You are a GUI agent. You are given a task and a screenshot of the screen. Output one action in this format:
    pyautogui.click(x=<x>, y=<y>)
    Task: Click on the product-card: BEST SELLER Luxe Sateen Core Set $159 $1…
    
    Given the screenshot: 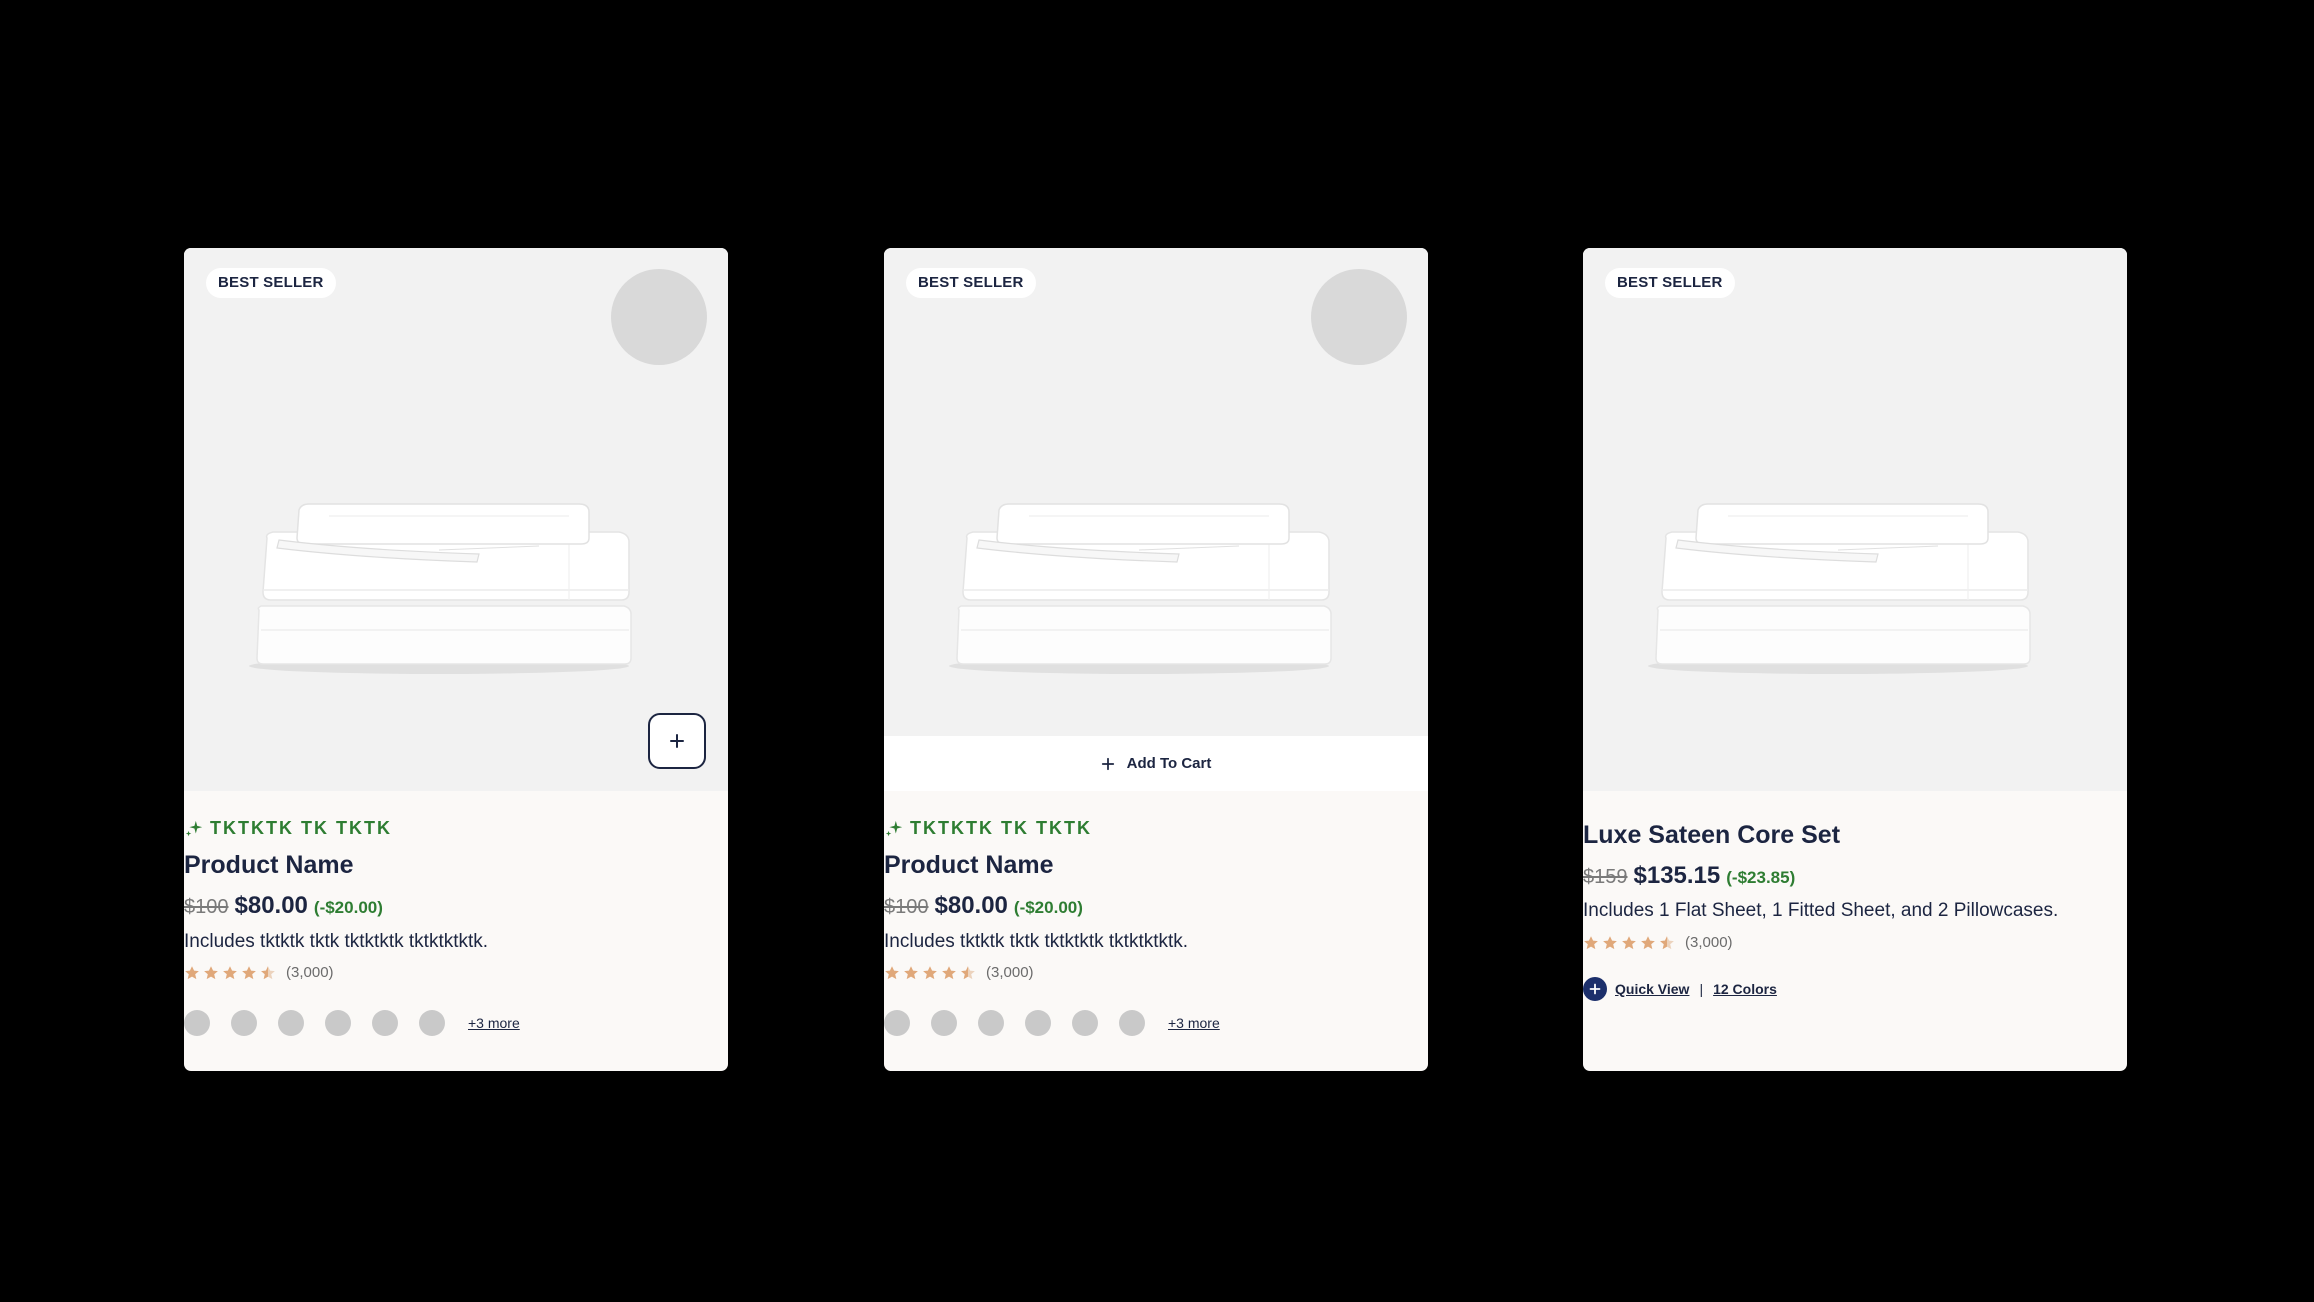 What is the action you would take?
    pyautogui.click(x=1855, y=659)
    